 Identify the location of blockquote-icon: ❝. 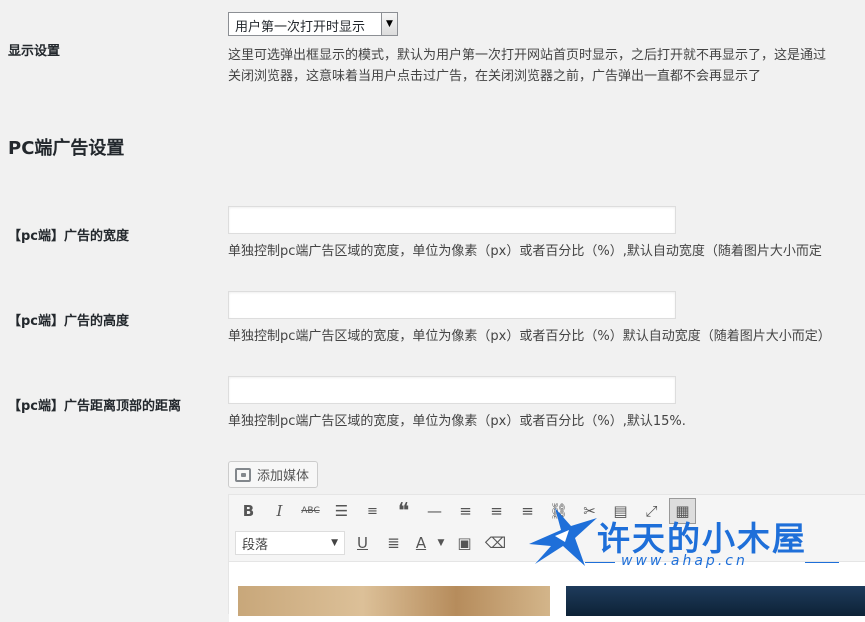
(403, 511).